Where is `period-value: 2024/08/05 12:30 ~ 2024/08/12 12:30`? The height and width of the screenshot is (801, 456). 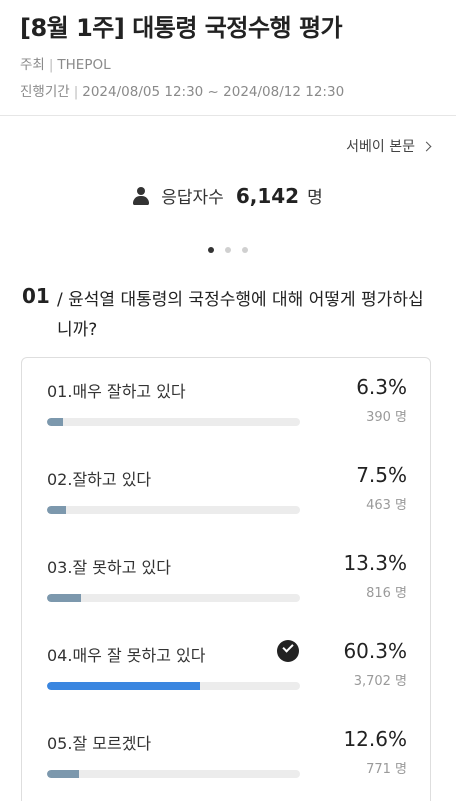
period-value: 2024/08/05 12:30 ~ 2024/08/12 12:30 is located at coordinates (213, 92).